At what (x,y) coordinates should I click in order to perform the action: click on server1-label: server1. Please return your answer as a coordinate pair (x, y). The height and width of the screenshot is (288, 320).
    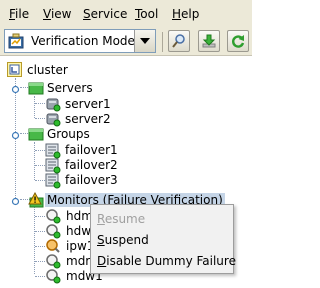
    Looking at the image, I should click on (88, 104).